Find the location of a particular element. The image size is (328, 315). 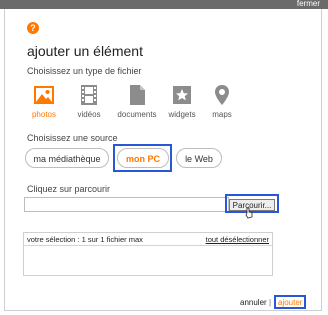

file-type-label: vidéos is located at coordinates (89, 114).